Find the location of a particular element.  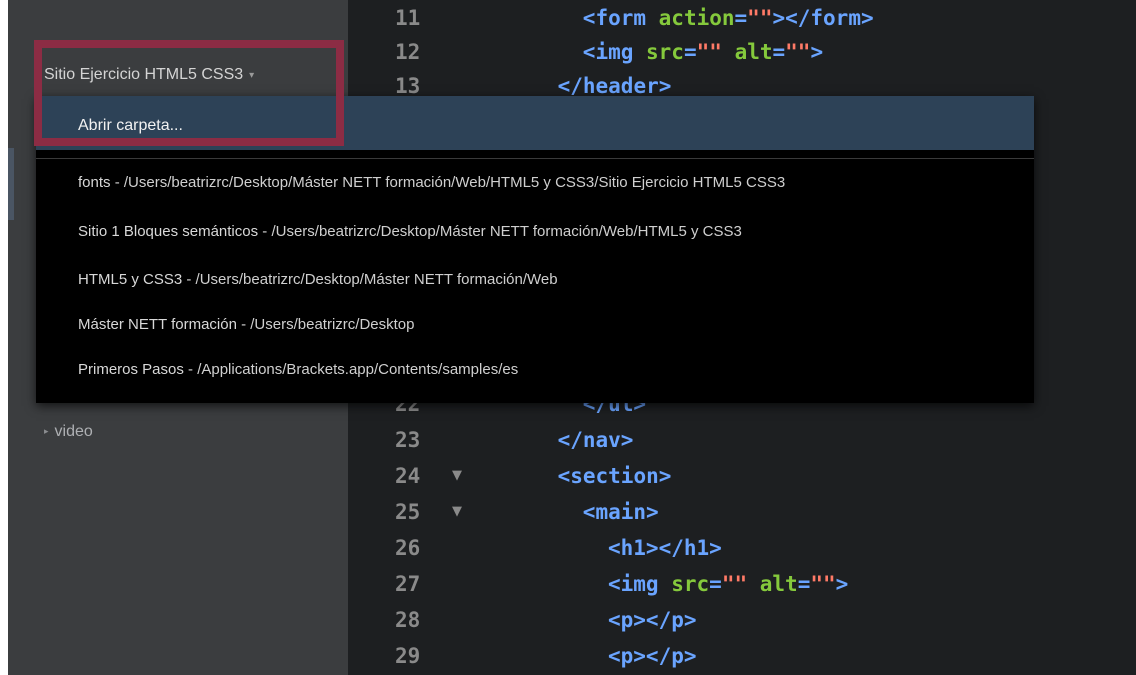

line-number: 28 is located at coordinates (408, 620).